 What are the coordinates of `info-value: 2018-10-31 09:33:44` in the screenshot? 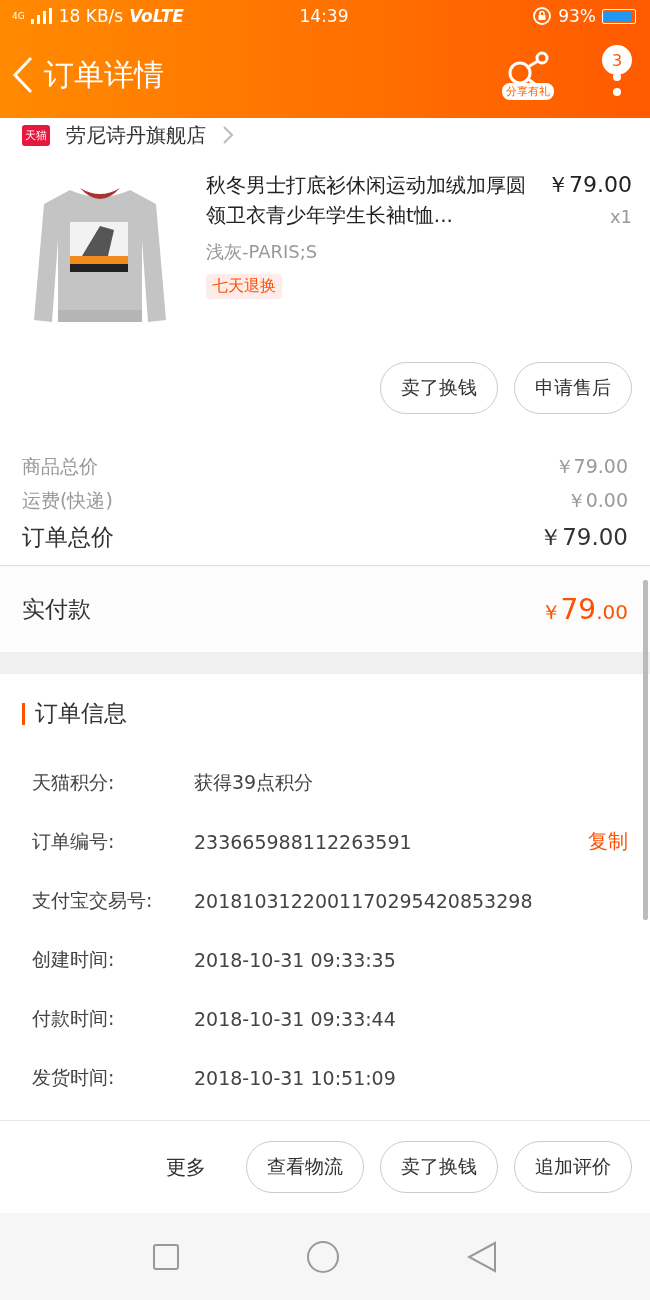 It's located at (295, 1018).